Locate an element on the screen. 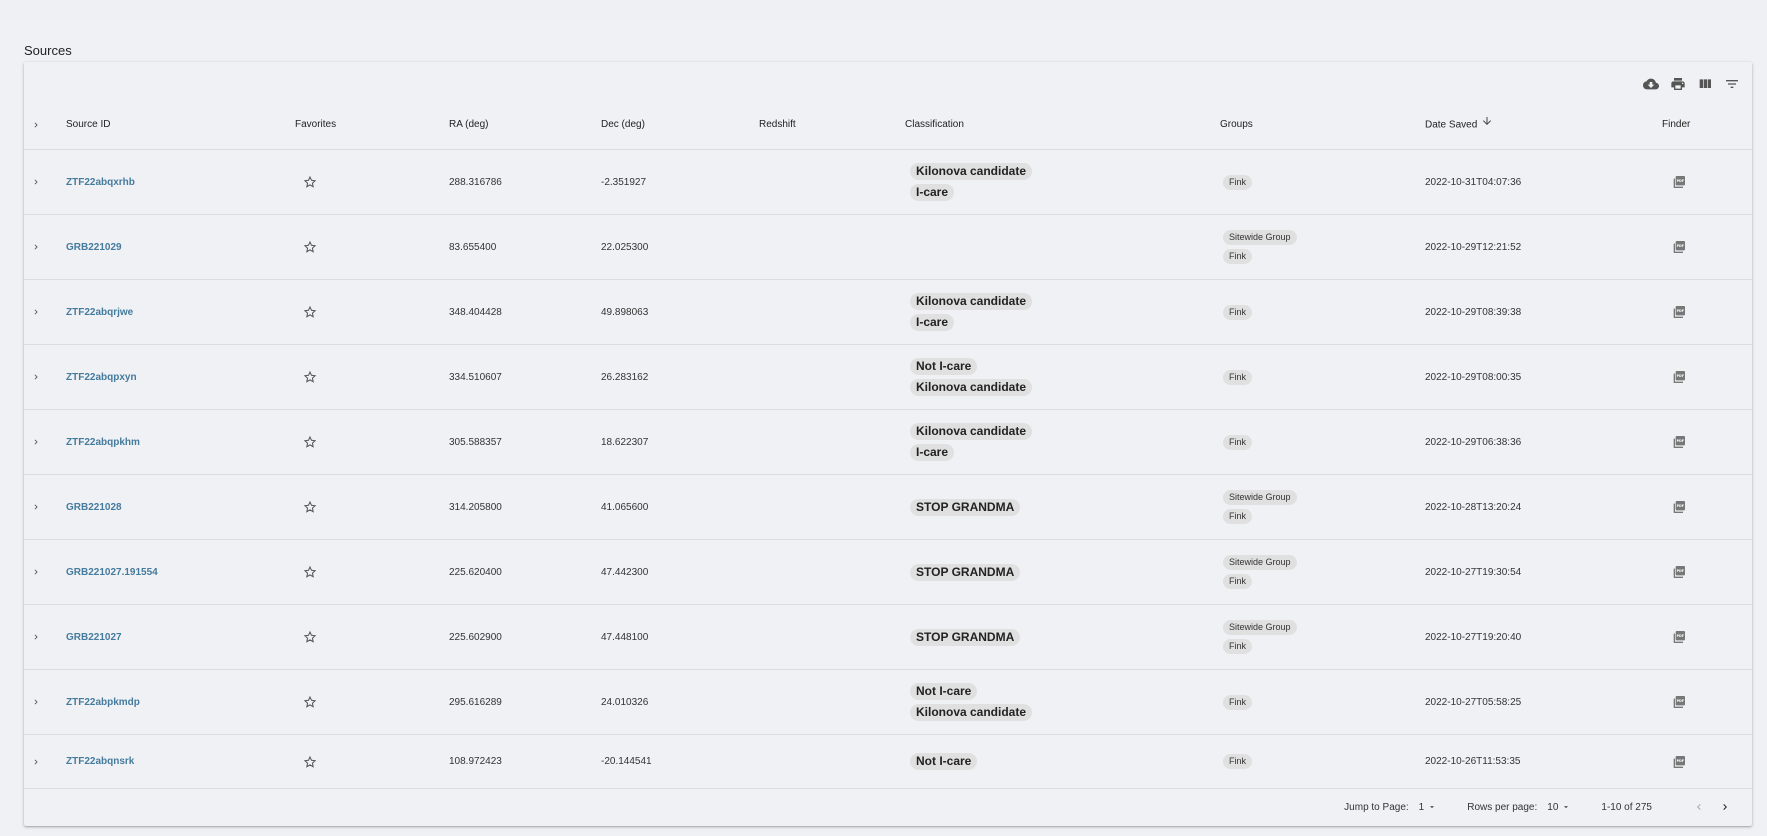 Image resolution: width=1767 pixels, height=836 pixels. group-chips: Fink is located at coordinates (1238, 702).